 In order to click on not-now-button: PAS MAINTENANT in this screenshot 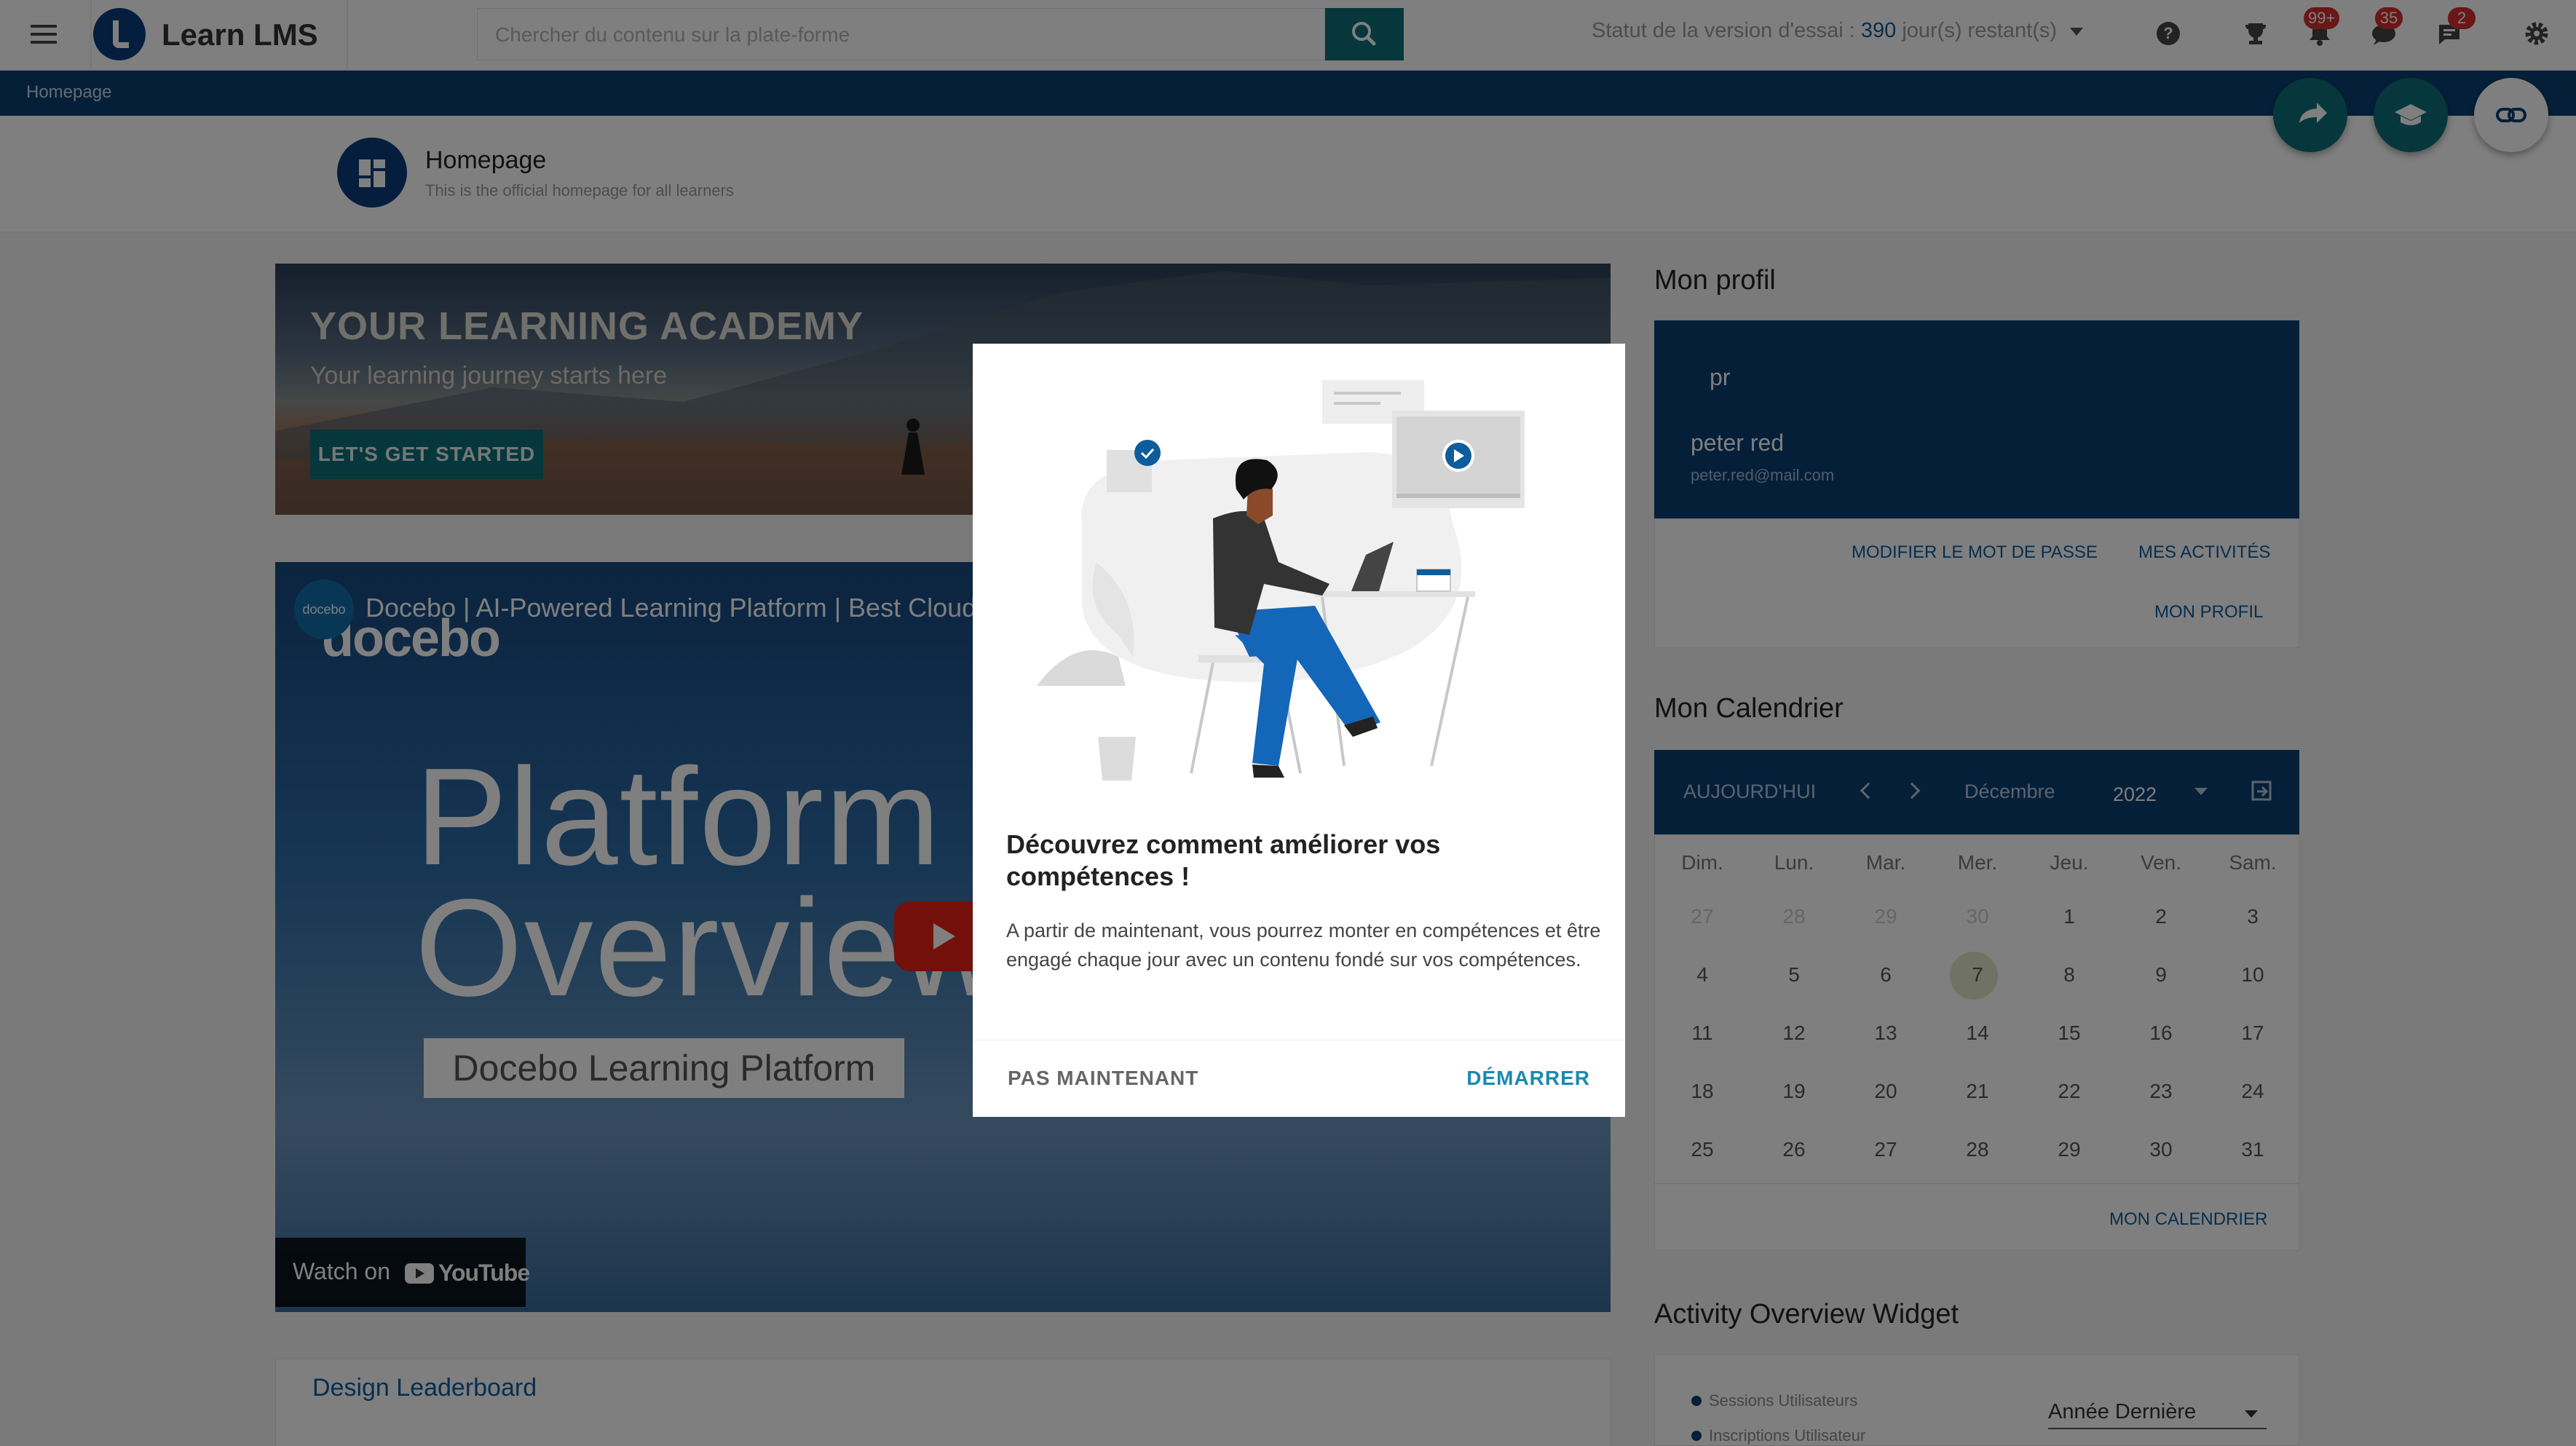, I will do `click(1103, 1078)`.